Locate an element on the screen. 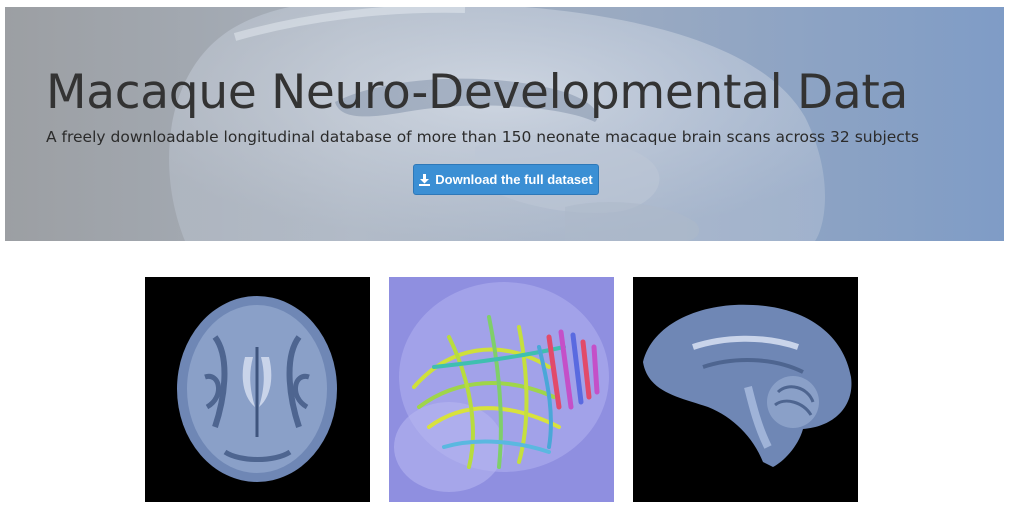 The image size is (1009, 515). sagittal-brain-scan-thumbnail is located at coordinates (745, 389).